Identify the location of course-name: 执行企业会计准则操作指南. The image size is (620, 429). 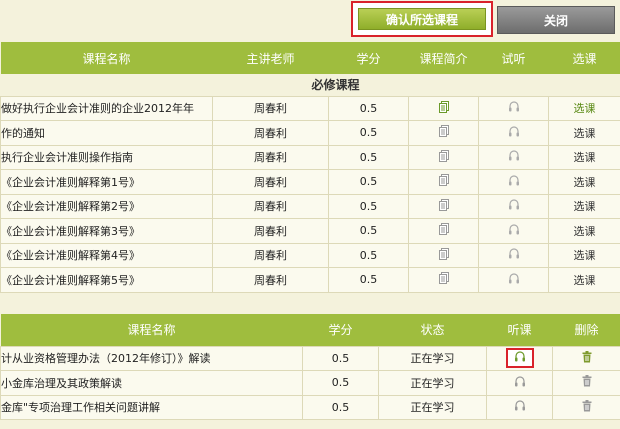
(106, 157).